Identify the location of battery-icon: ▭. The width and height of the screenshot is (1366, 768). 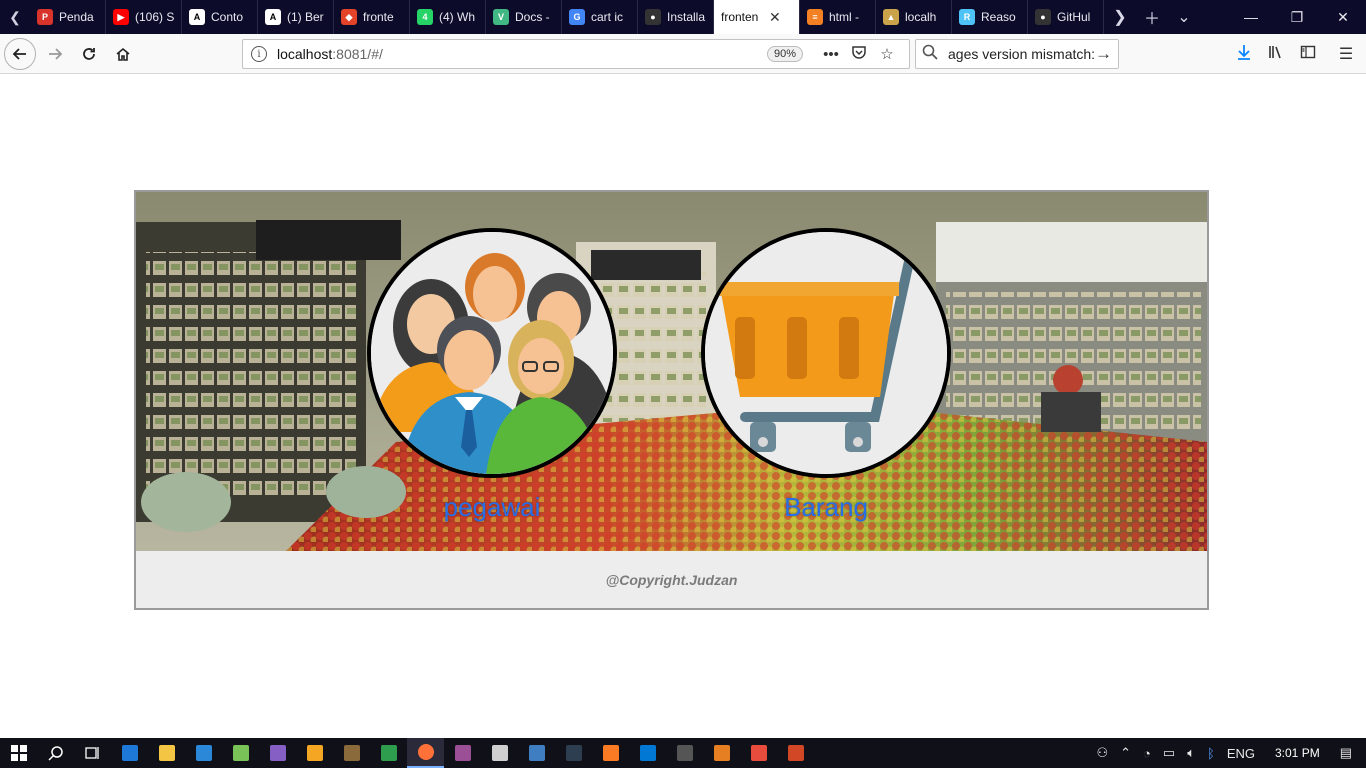
(1169, 753).